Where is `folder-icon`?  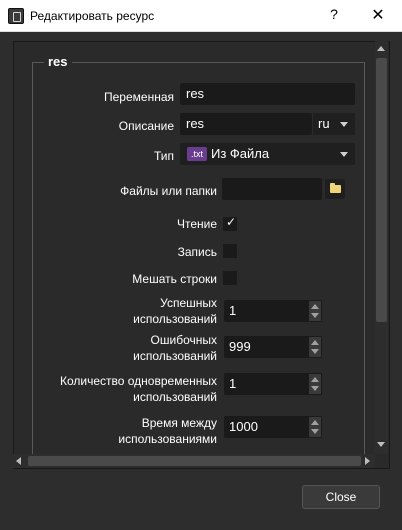 folder-icon is located at coordinates (335, 188).